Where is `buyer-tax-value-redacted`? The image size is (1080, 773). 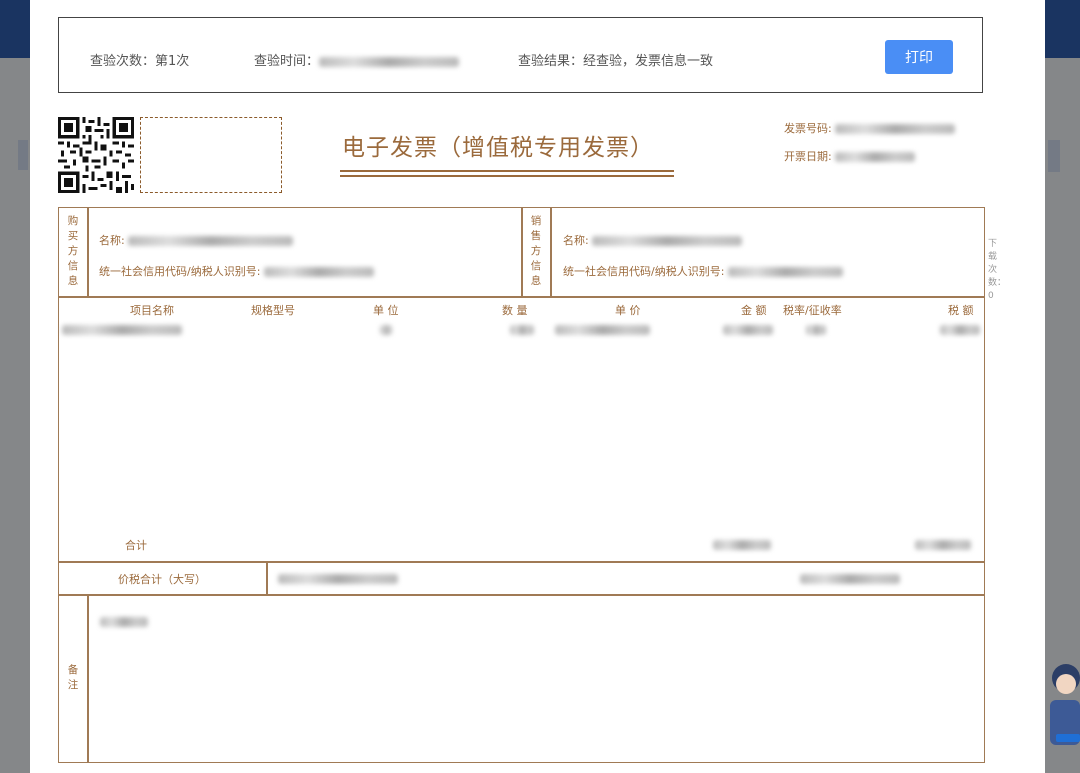
buyer-tax-value-redacted is located at coordinates (318, 272).